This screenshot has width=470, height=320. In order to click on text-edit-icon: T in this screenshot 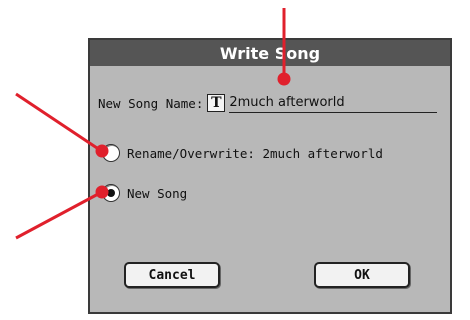, I will do `click(216, 103)`.